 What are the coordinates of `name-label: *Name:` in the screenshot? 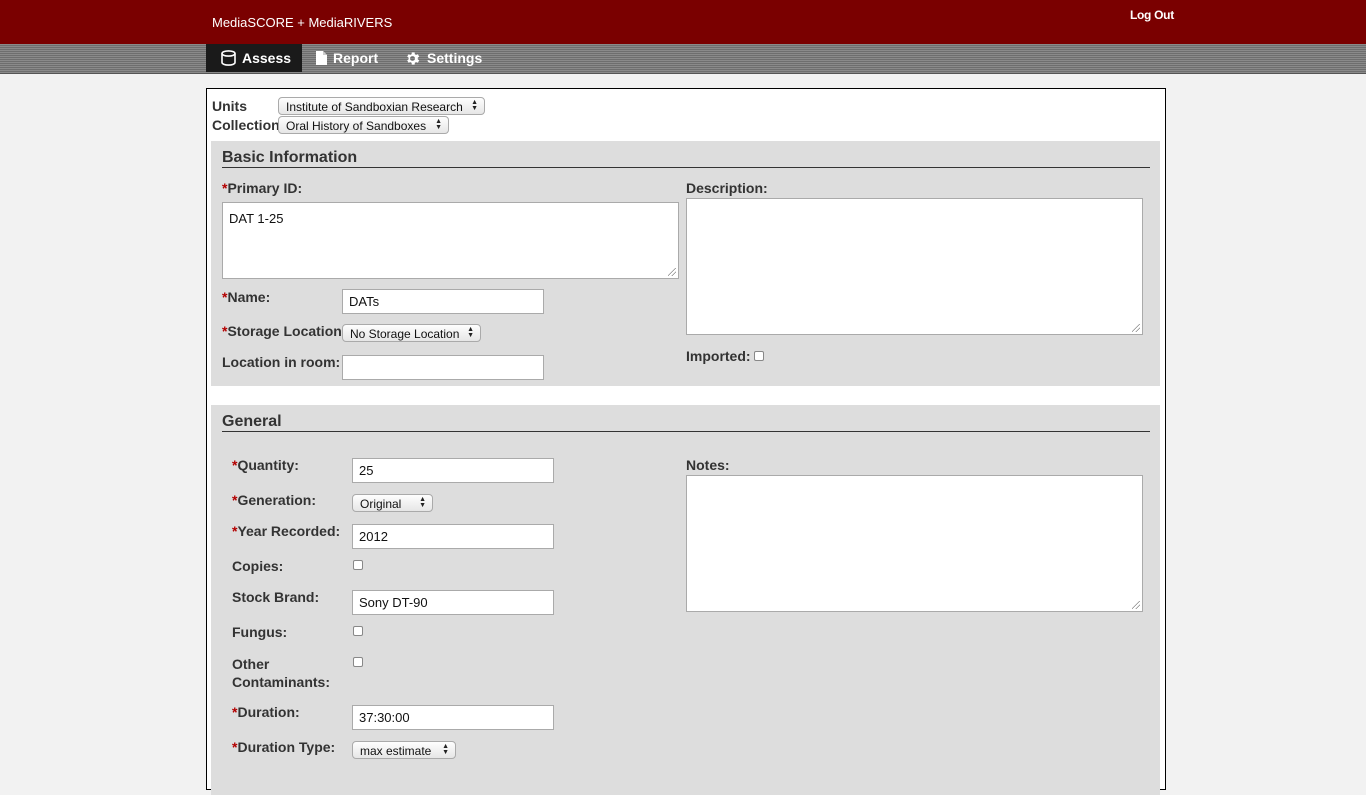 It's located at (246, 297).